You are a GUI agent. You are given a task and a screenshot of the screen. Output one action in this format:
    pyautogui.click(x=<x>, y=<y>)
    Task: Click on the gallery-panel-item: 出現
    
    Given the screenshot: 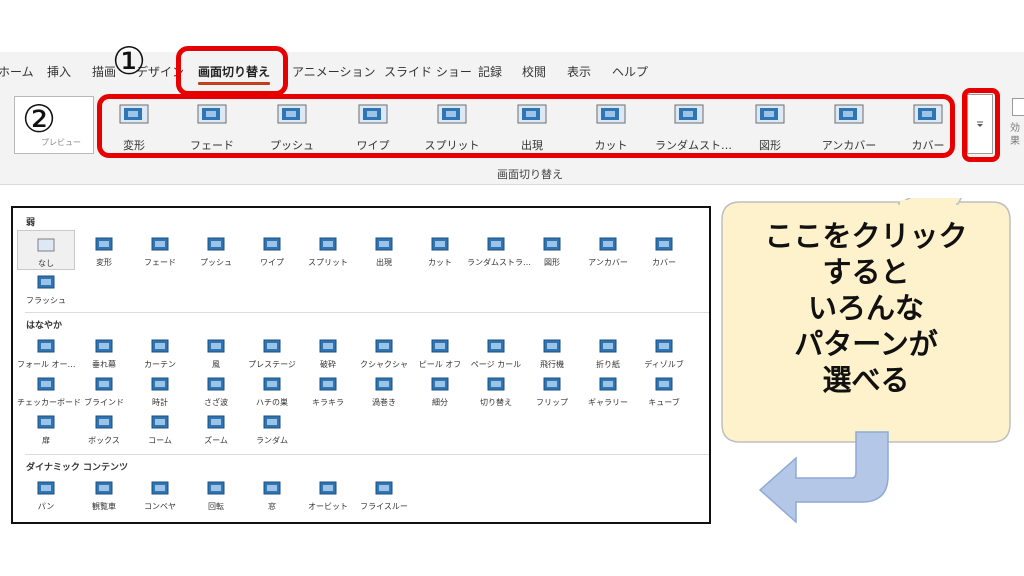 What is the action you would take?
    pyautogui.click(x=384, y=250)
    